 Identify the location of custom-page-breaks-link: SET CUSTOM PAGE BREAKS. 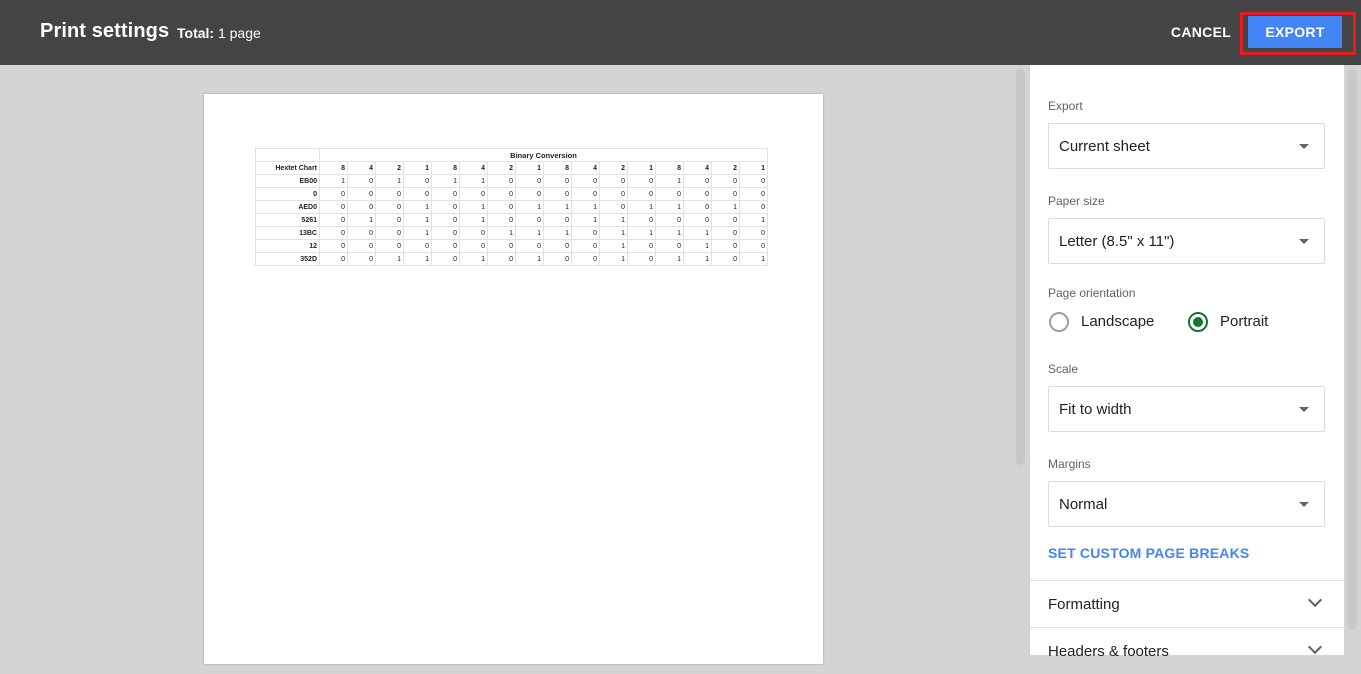
(1148, 553).